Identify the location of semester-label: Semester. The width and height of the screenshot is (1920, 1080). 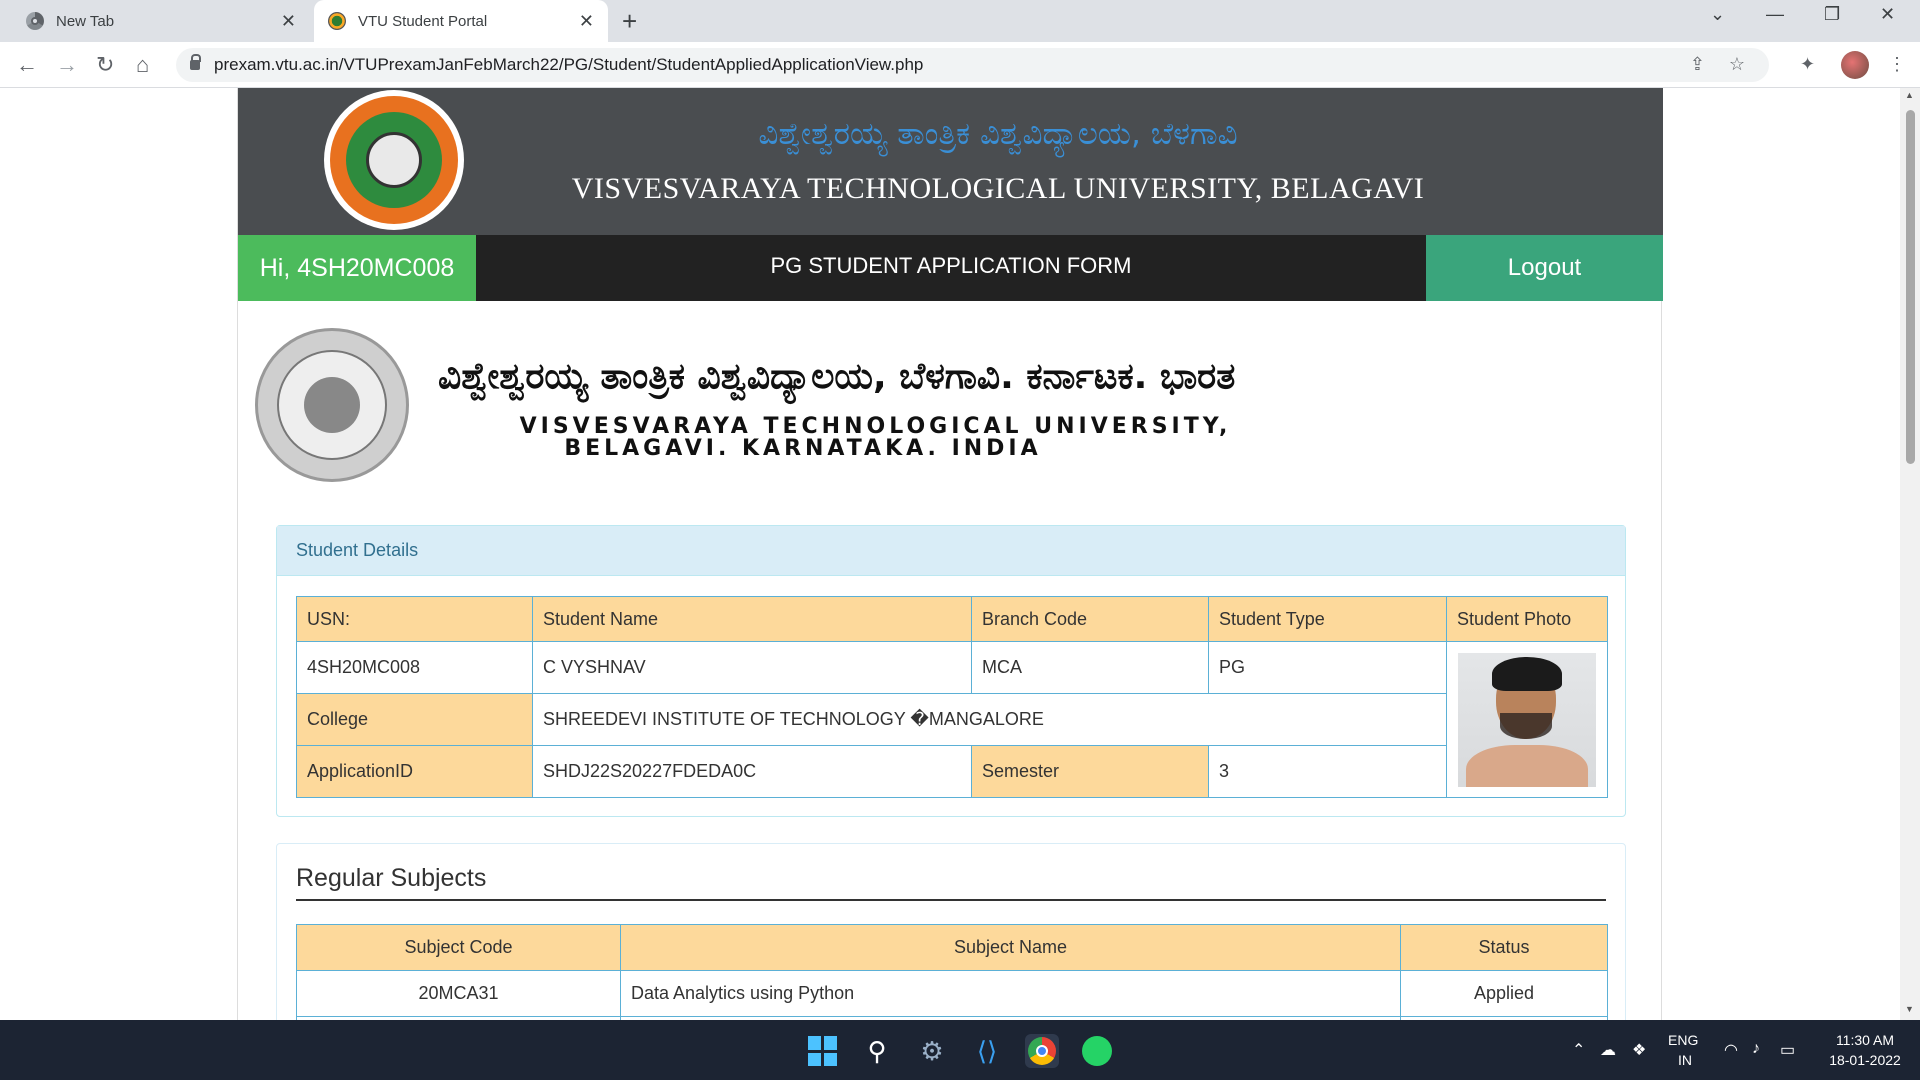
(1090, 771).